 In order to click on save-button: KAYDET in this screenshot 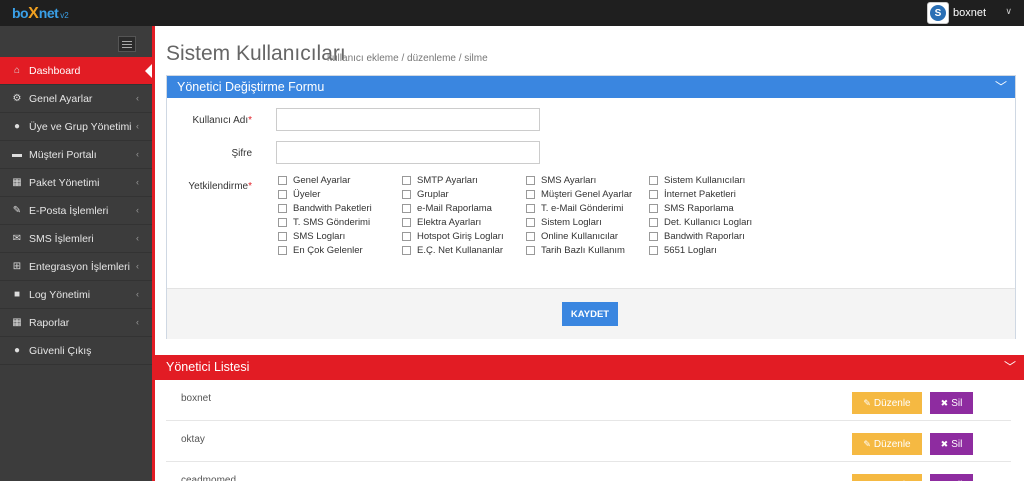, I will do `click(590, 314)`.